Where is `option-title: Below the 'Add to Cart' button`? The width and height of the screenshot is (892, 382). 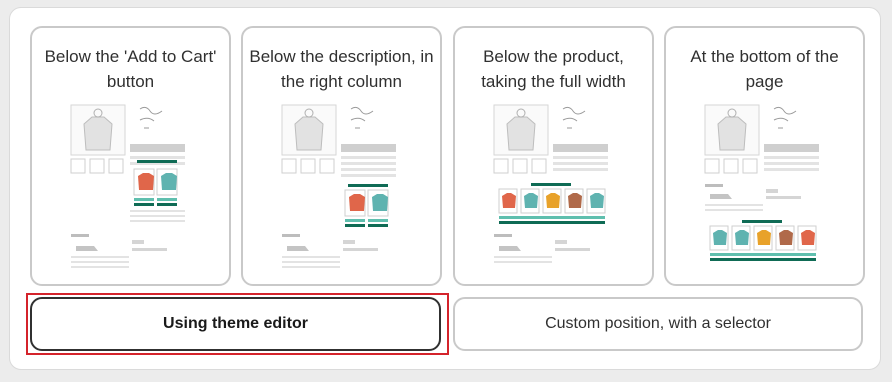
option-title: Below the 'Add to Cart' button is located at coordinates (130, 69).